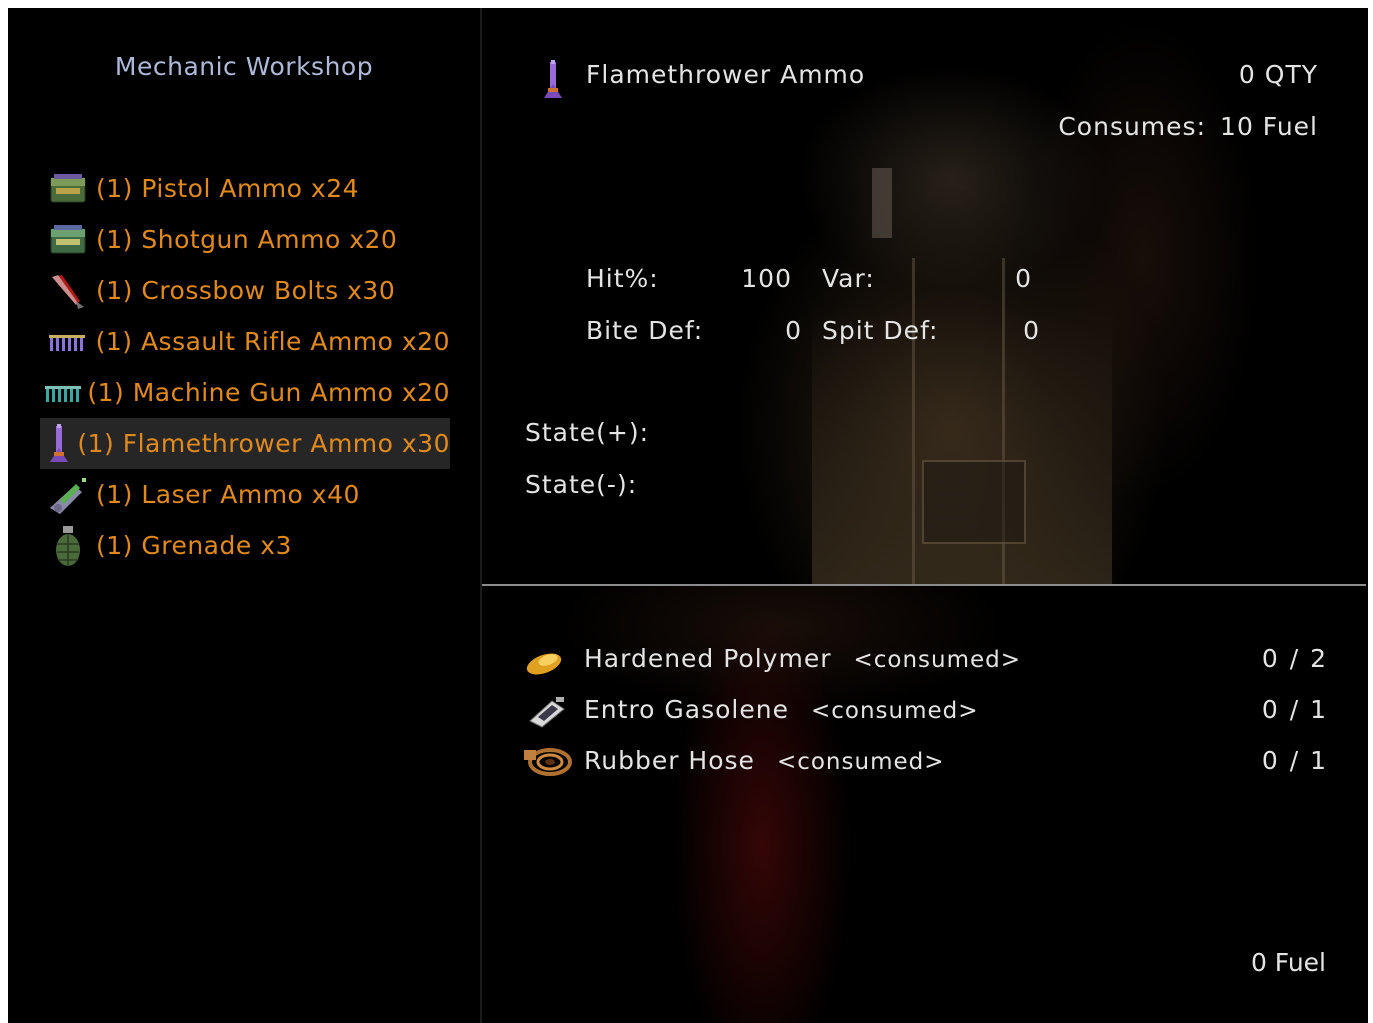 The width and height of the screenshot is (1373, 1023). What do you see at coordinates (228, 494) in the screenshot?
I see `recipe-label: (1) Laser Ammo x40` at bounding box center [228, 494].